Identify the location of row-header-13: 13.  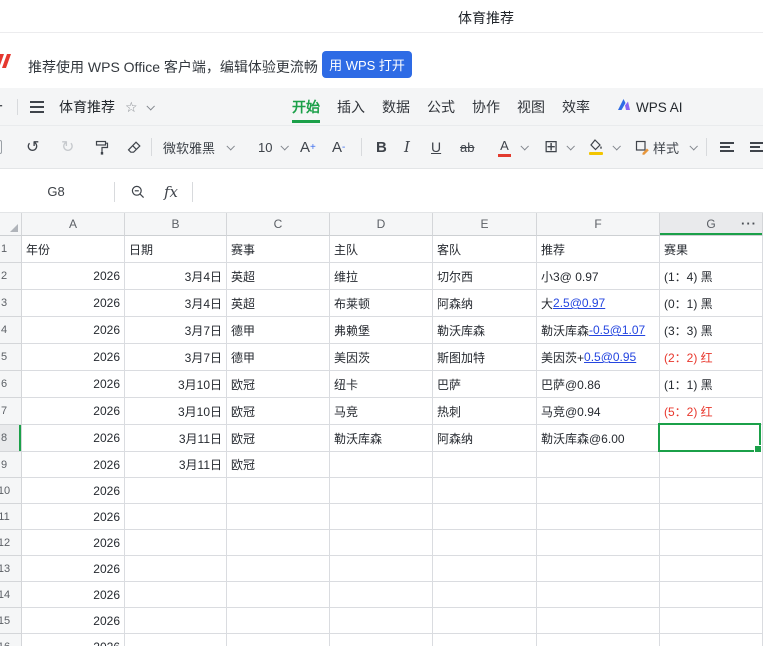
(11, 569).